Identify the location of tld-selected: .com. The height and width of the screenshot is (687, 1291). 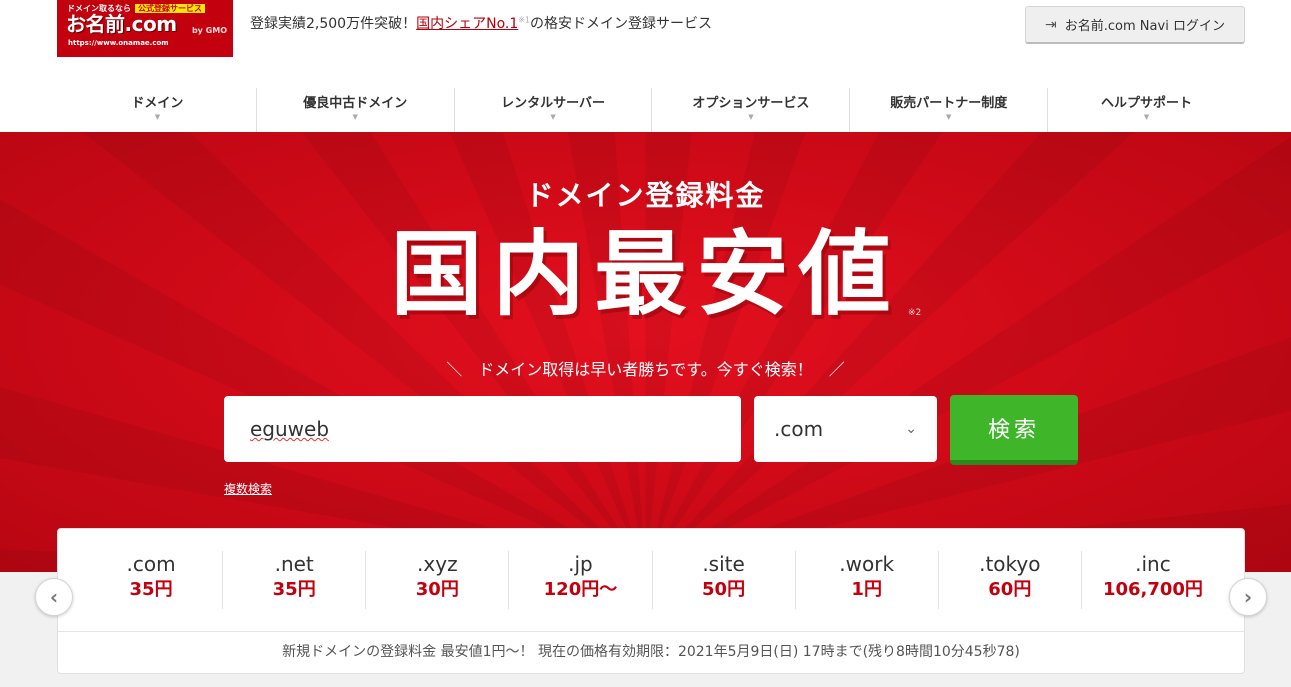
(799, 429).